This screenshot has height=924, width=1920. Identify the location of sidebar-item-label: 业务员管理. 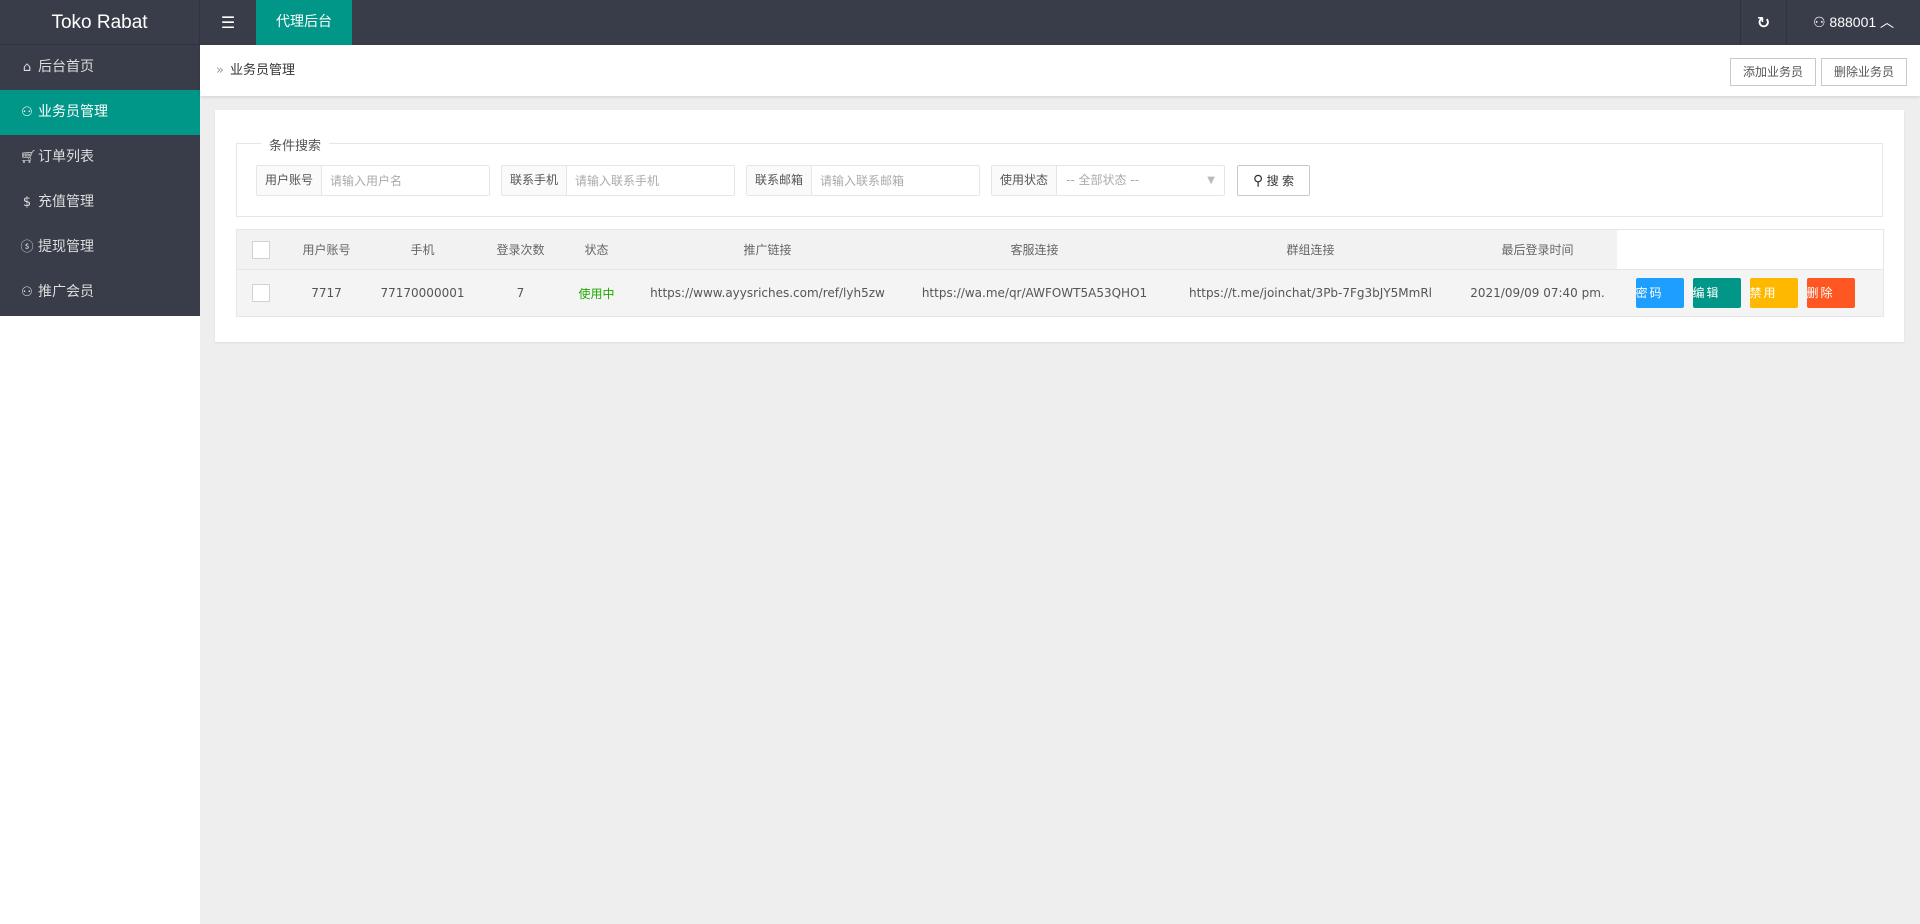
(73, 112).